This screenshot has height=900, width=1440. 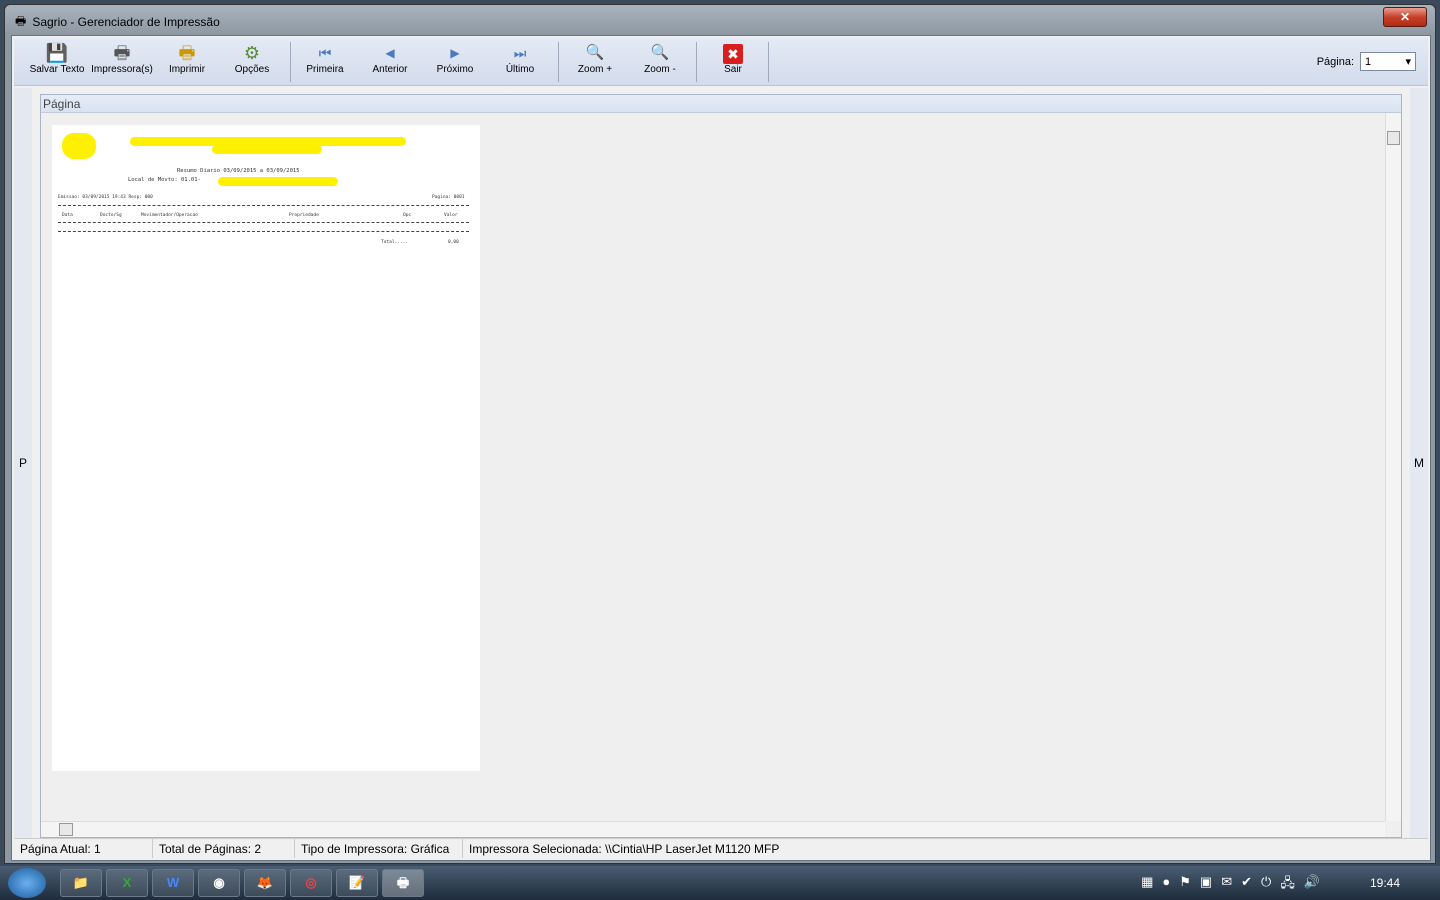 I want to click on column-header: Valor, so click(x=451, y=215).